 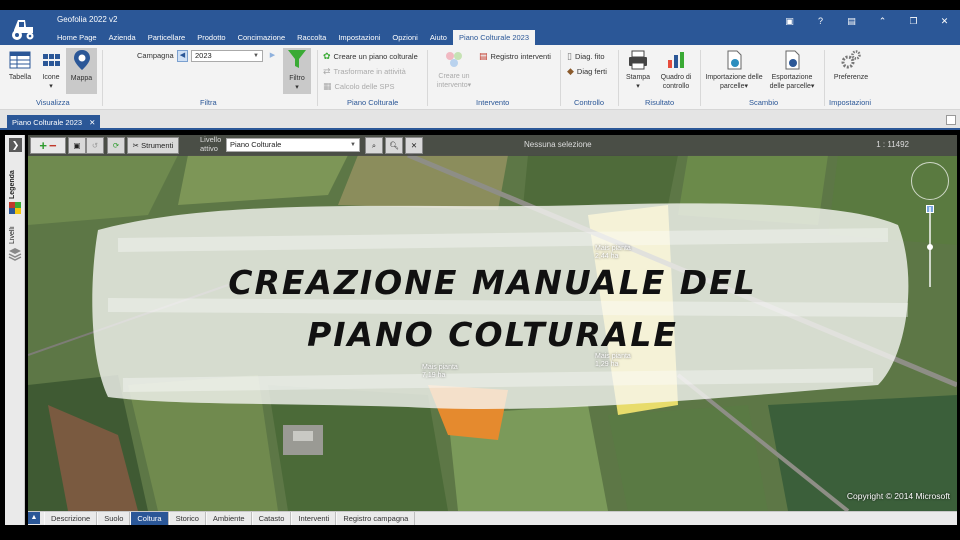 I want to click on group-label-scambio: Scambio, so click(x=764, y=102).